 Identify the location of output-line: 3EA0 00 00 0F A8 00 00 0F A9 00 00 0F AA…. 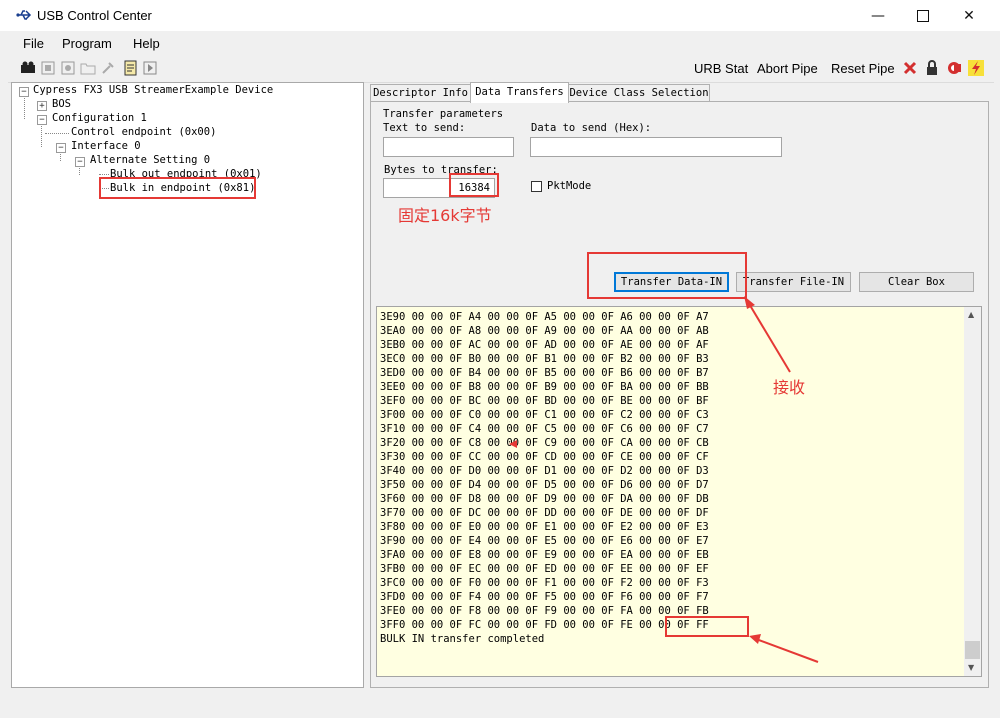
(544, 331).